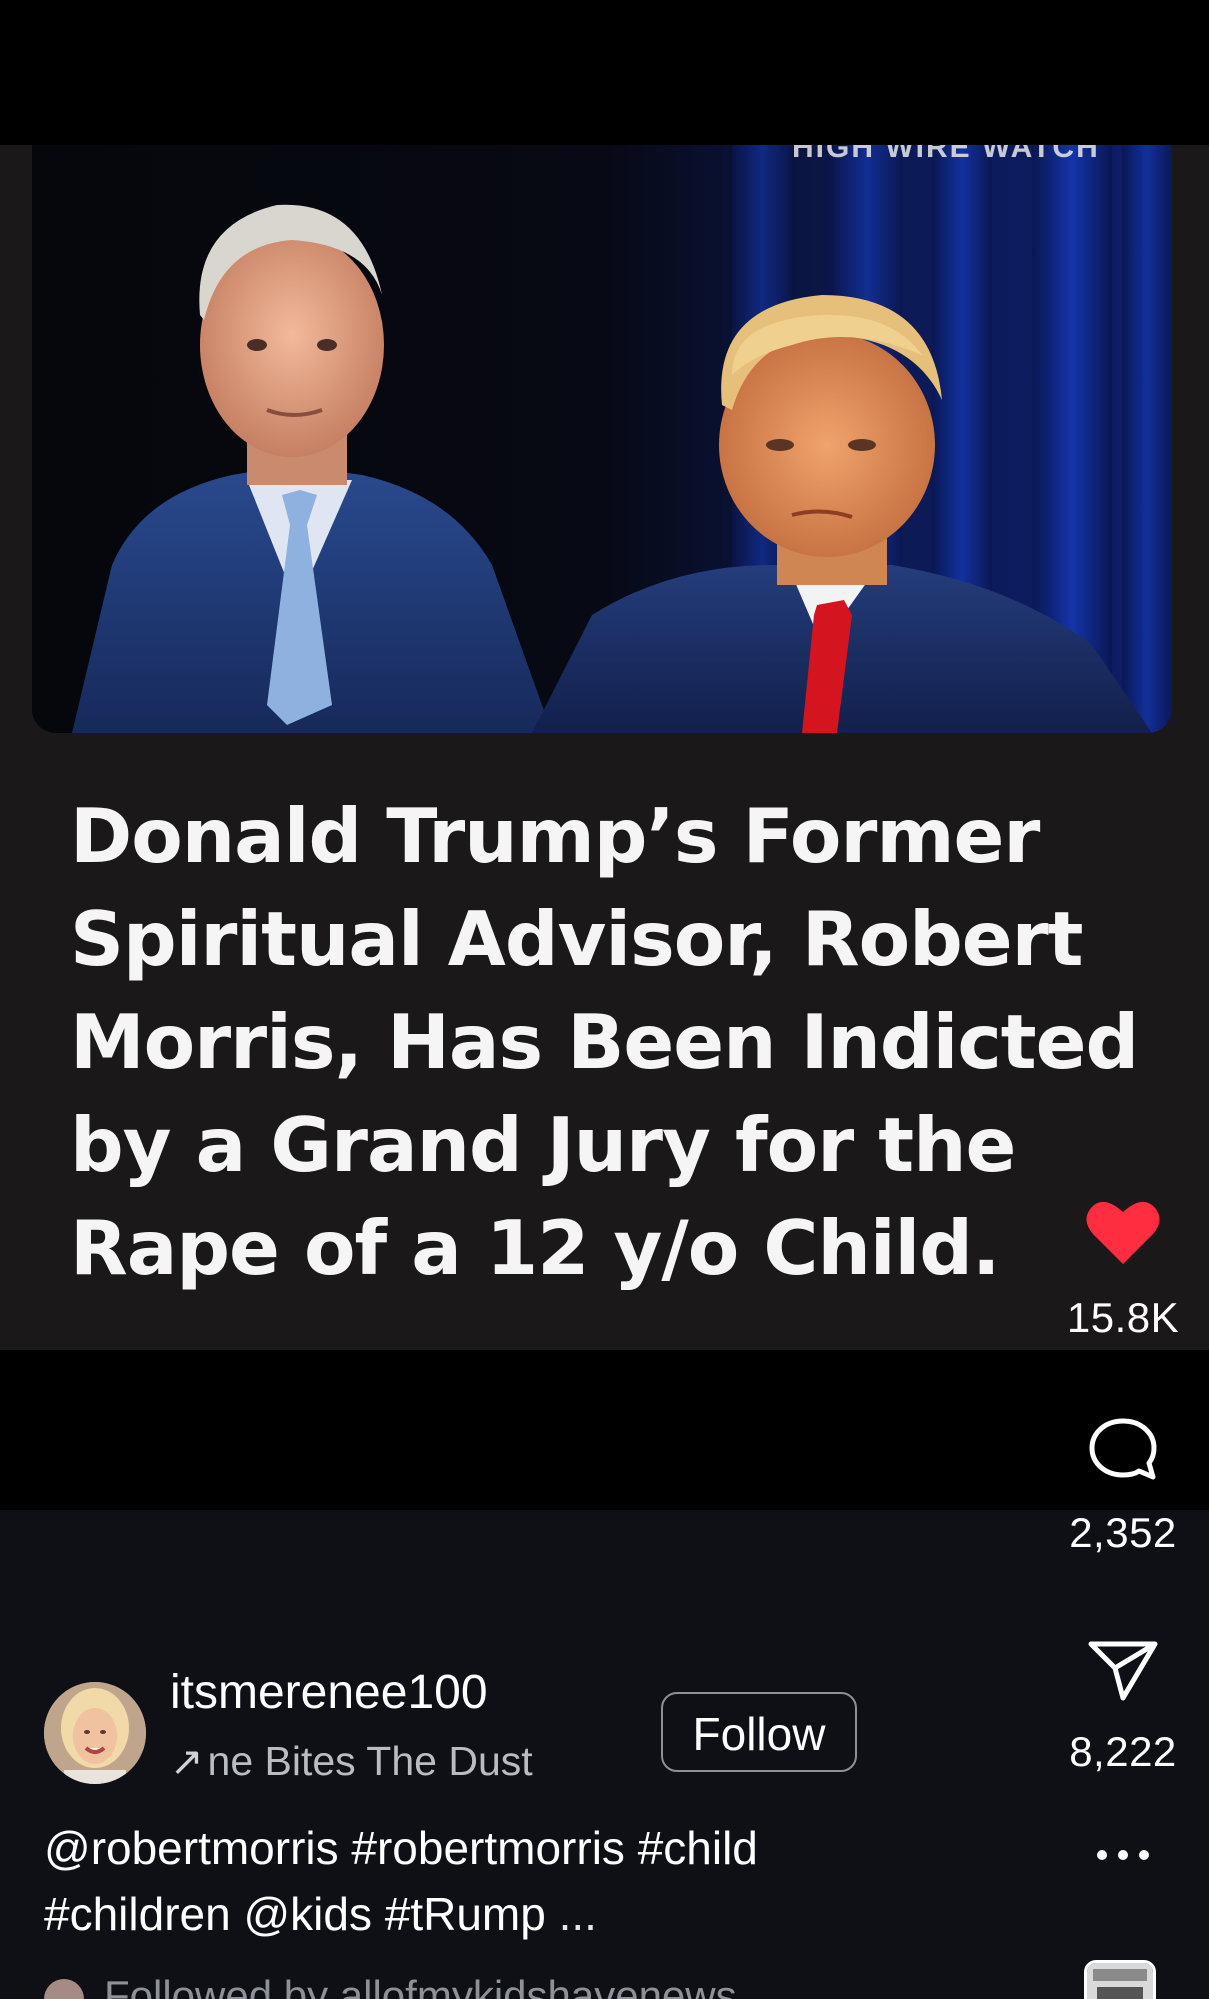  What do you see at coordinates (1123, 1317) in the screenshot?
I see `like-count: 15.8K` at bounding box center [1123, 1317].